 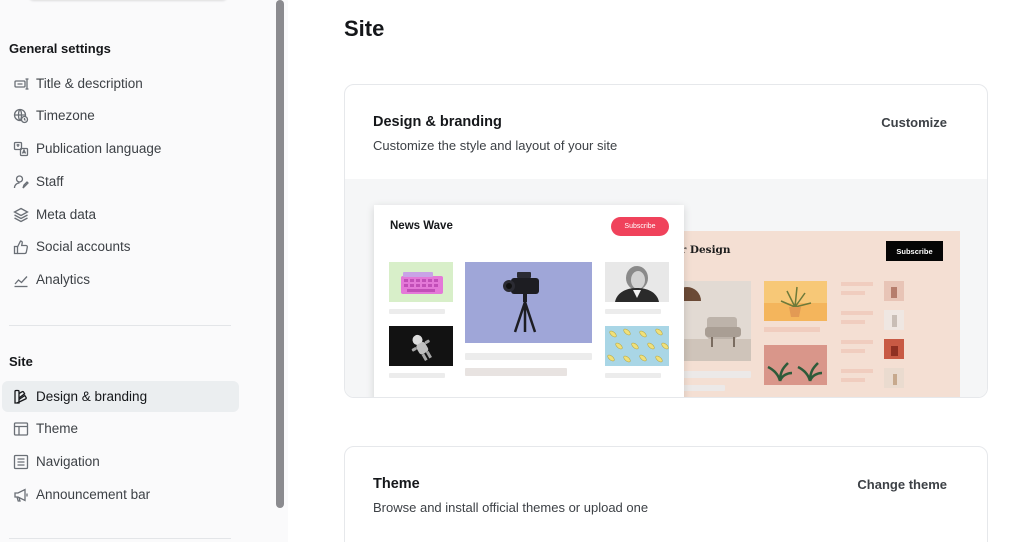 What do you see at coordinates (20, 279) in the screenshot?
I see `analytics-icon` at bounding box center [20, 279].